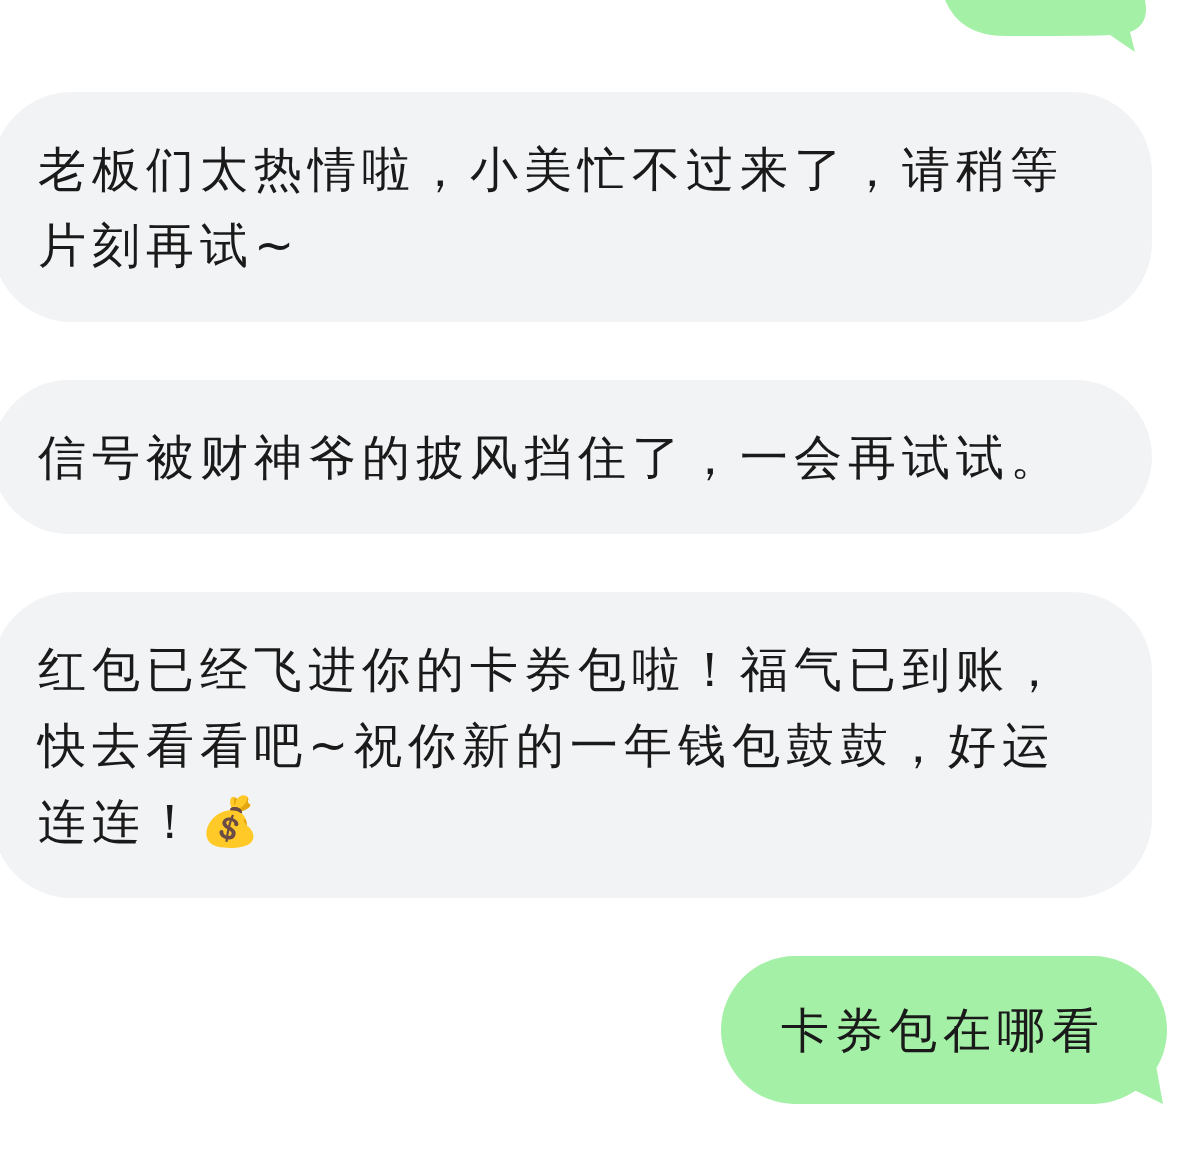 Image resolution: width=1195 pixels, height=1157 pixels. Describe the element at coordinates (944, 1030) in the screenshot. I see `message-bubble: 卡券包在哪看` at that location.